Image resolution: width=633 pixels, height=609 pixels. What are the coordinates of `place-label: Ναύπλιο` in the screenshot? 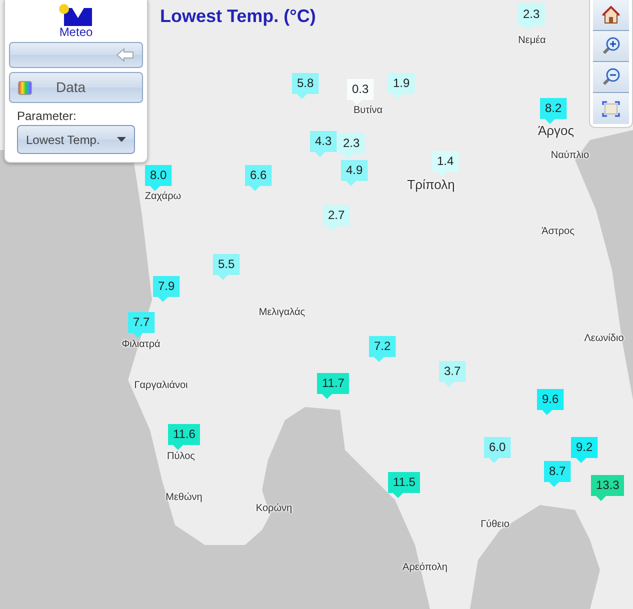 It's located at (570, 155).